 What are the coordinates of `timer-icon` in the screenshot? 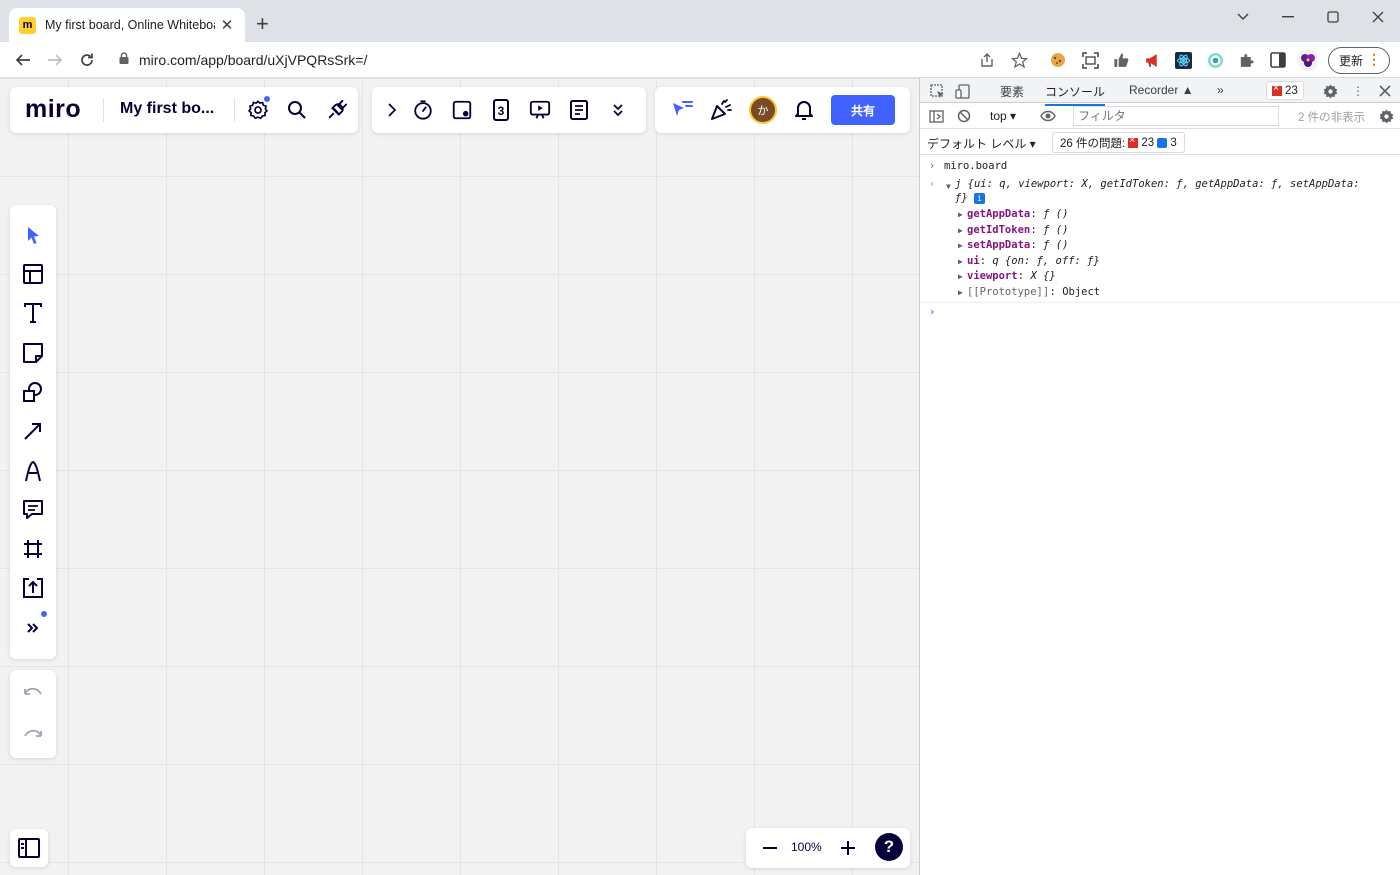 It's located at (423, 110).